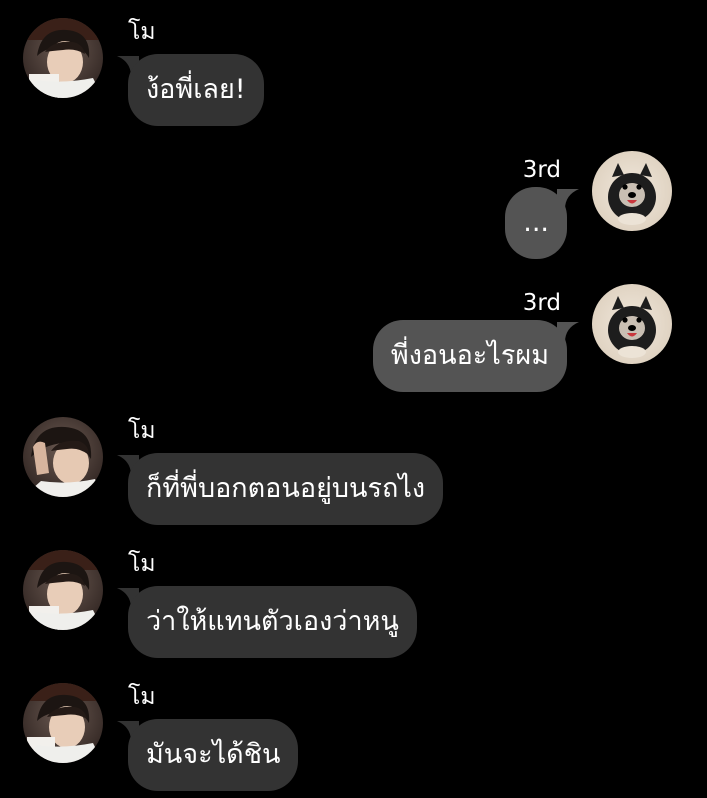 This screenshot has height=798, width=707. What do you see at coordinates (353, 73) in the screenshot?
I see `message-incoming: โม ง้อพี่เลย!` at bounding box center [353, 73].